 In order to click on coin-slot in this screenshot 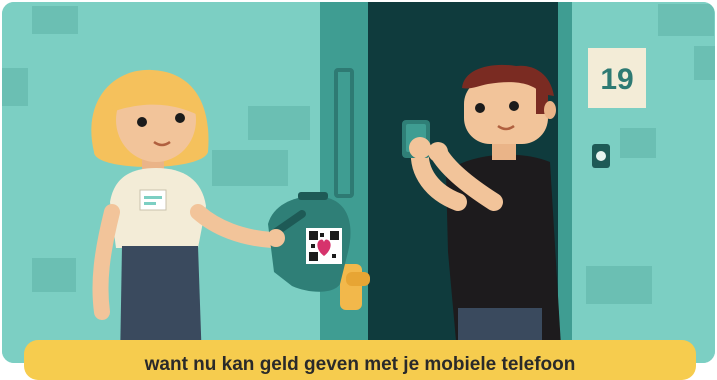, I will do `click(313, 196)`.